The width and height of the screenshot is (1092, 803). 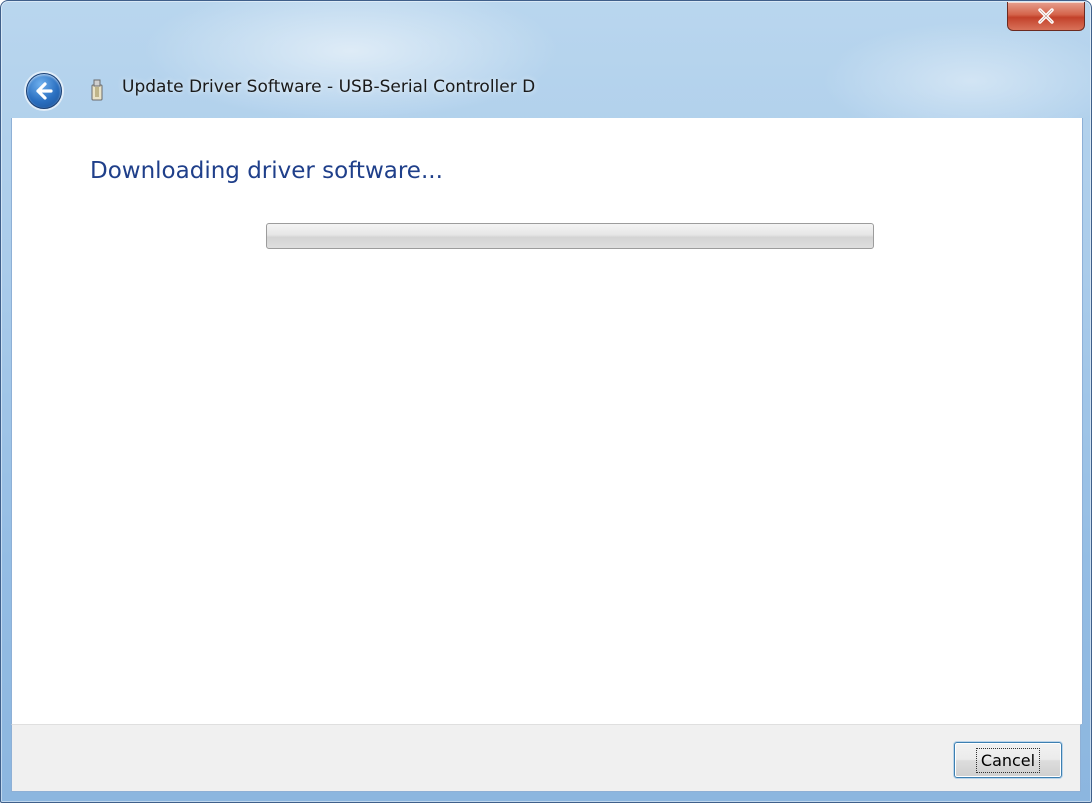 I want to click on back-button, so click(x=44, y=91).